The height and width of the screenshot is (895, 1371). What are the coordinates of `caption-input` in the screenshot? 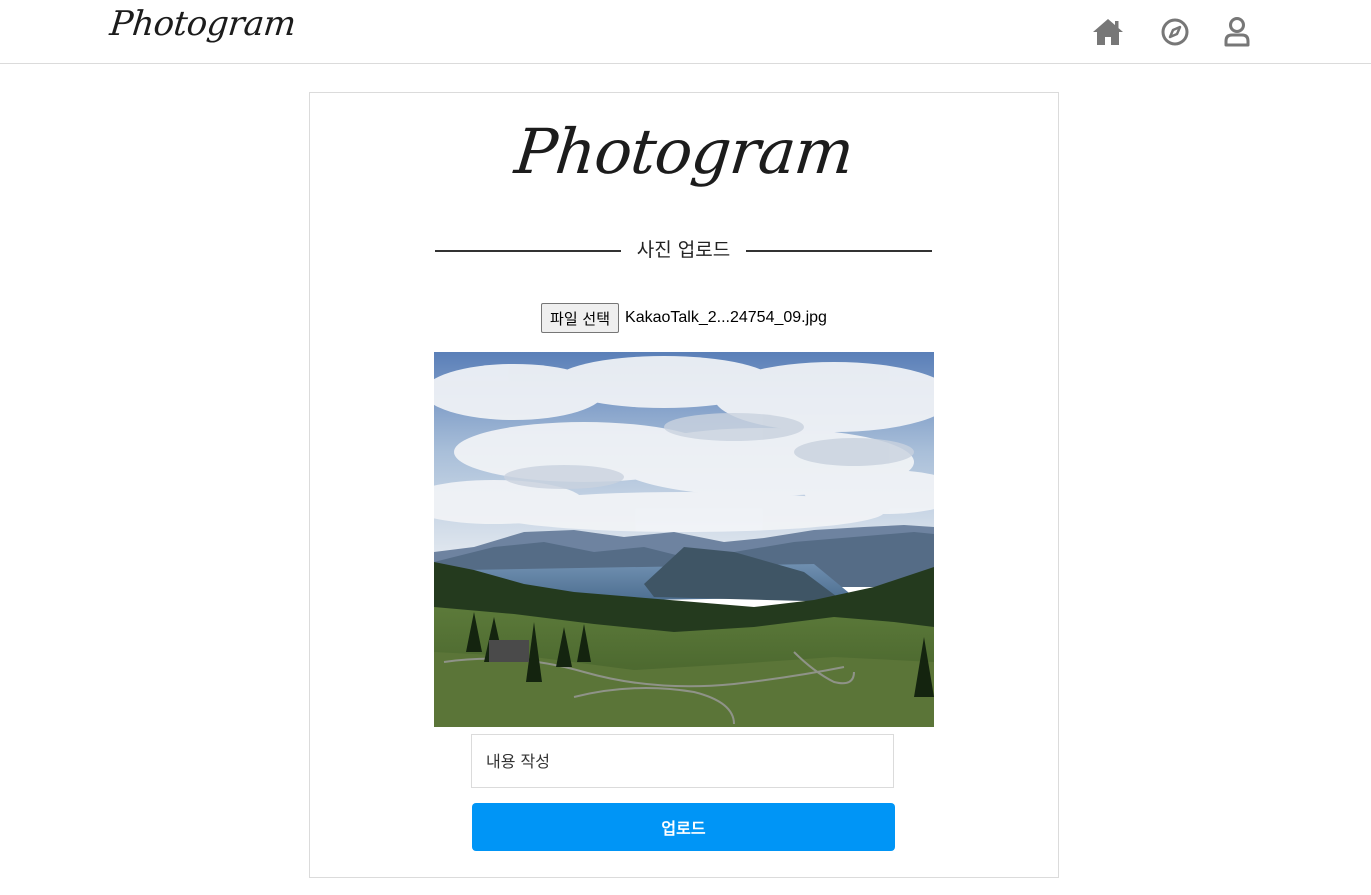 It's located at (682, 761).